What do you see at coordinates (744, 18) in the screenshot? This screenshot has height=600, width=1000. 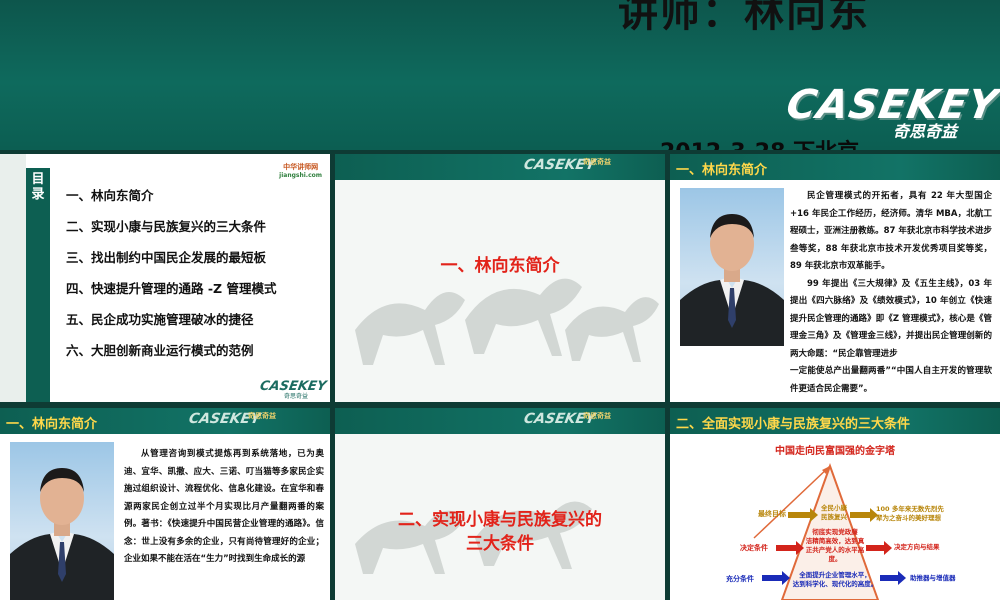 I see `lecturer-name: 讲师：林向东` at bounding box center [744, 18].